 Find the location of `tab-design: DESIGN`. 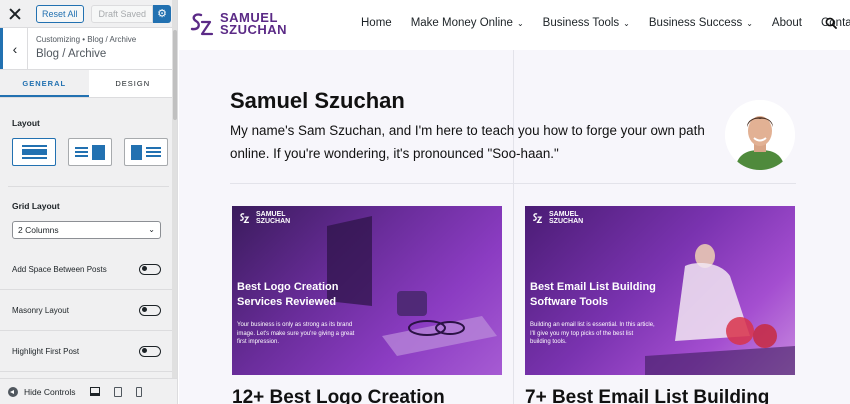

tab-design: DESIGN is located at coordinates (132, 83).